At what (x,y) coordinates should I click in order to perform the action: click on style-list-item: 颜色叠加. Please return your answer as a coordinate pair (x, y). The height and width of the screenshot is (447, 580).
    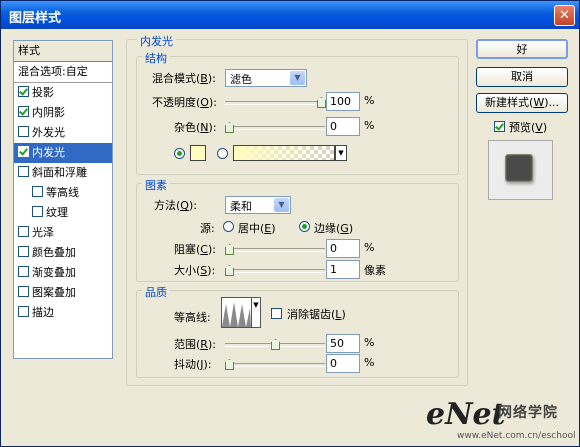
    Looking at the image, I should click on (63, 253).